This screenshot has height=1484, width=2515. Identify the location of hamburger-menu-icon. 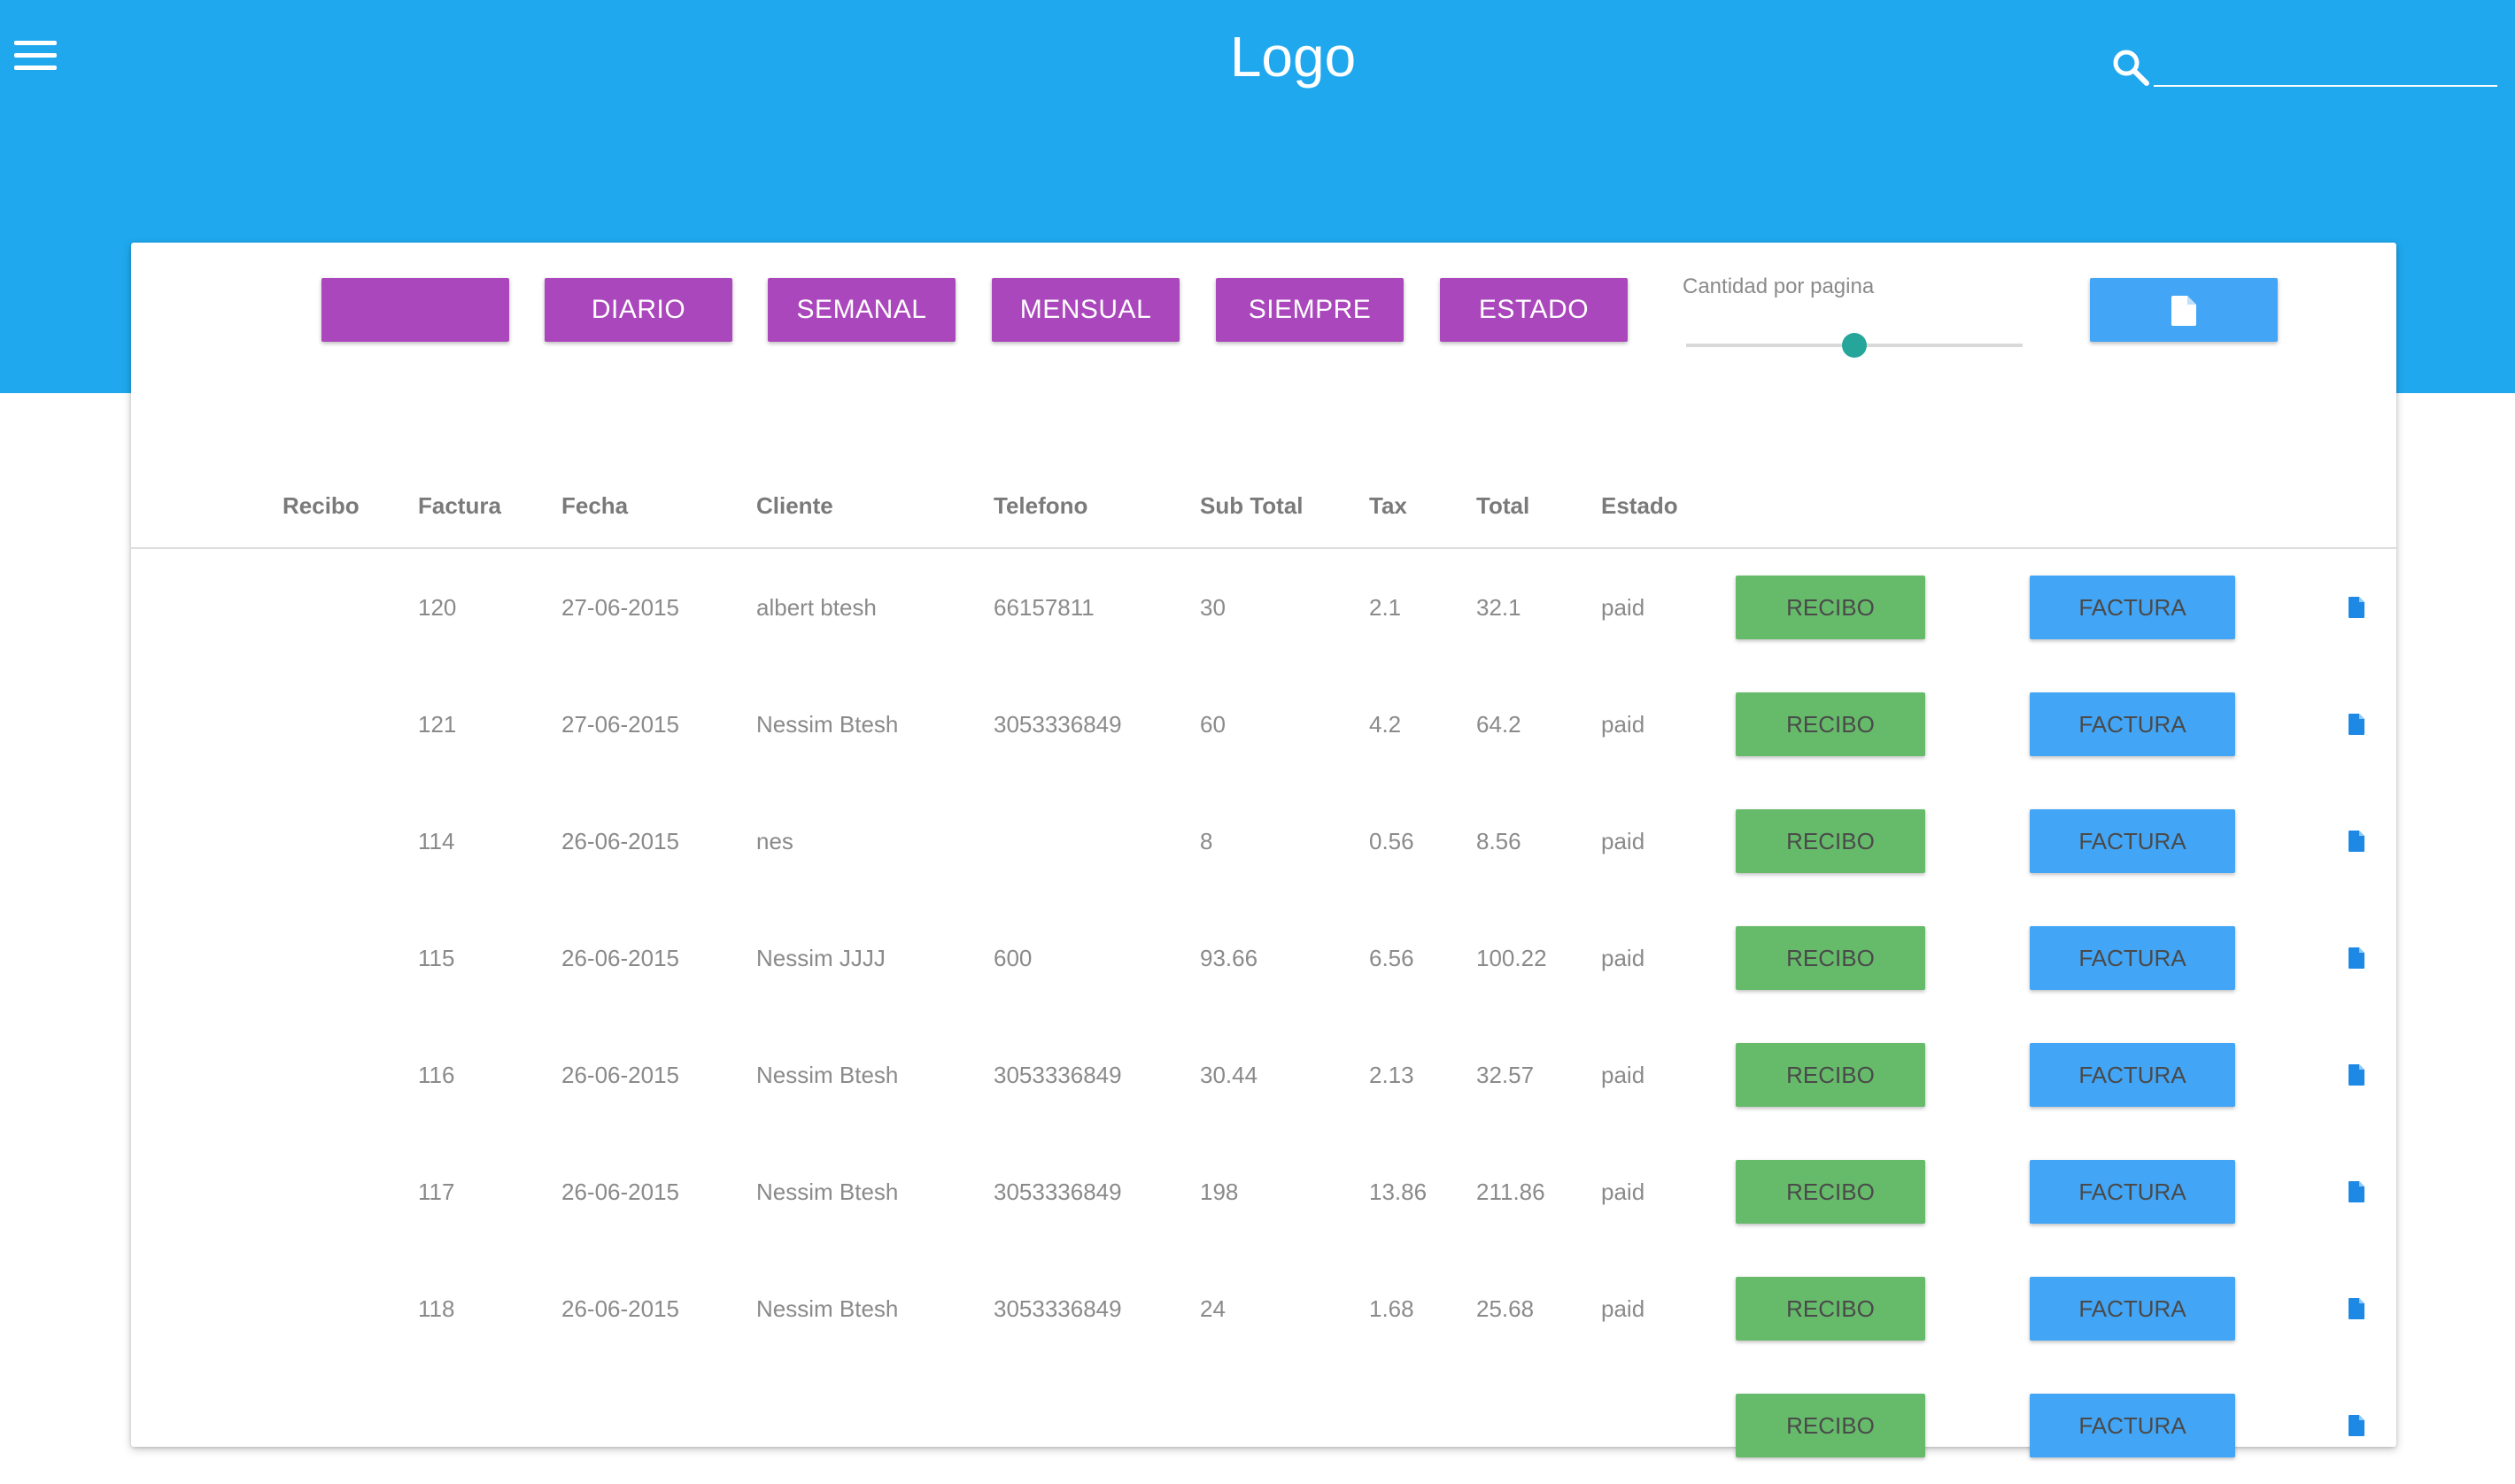
(35, 56).